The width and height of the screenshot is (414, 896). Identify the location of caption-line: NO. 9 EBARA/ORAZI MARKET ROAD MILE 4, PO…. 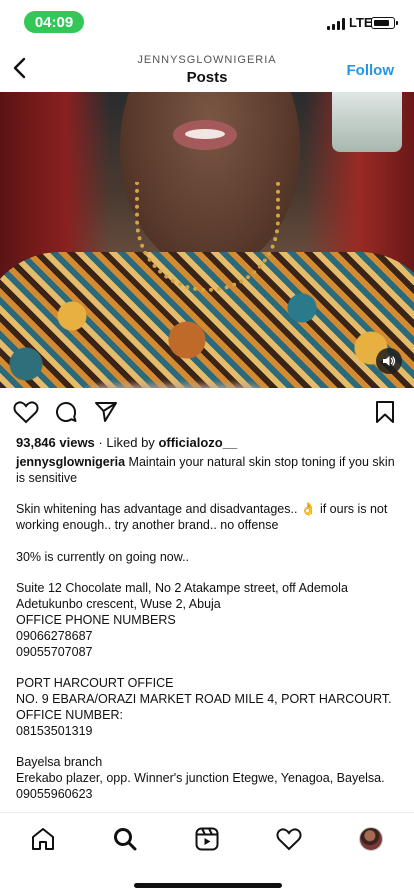
(204, 698).